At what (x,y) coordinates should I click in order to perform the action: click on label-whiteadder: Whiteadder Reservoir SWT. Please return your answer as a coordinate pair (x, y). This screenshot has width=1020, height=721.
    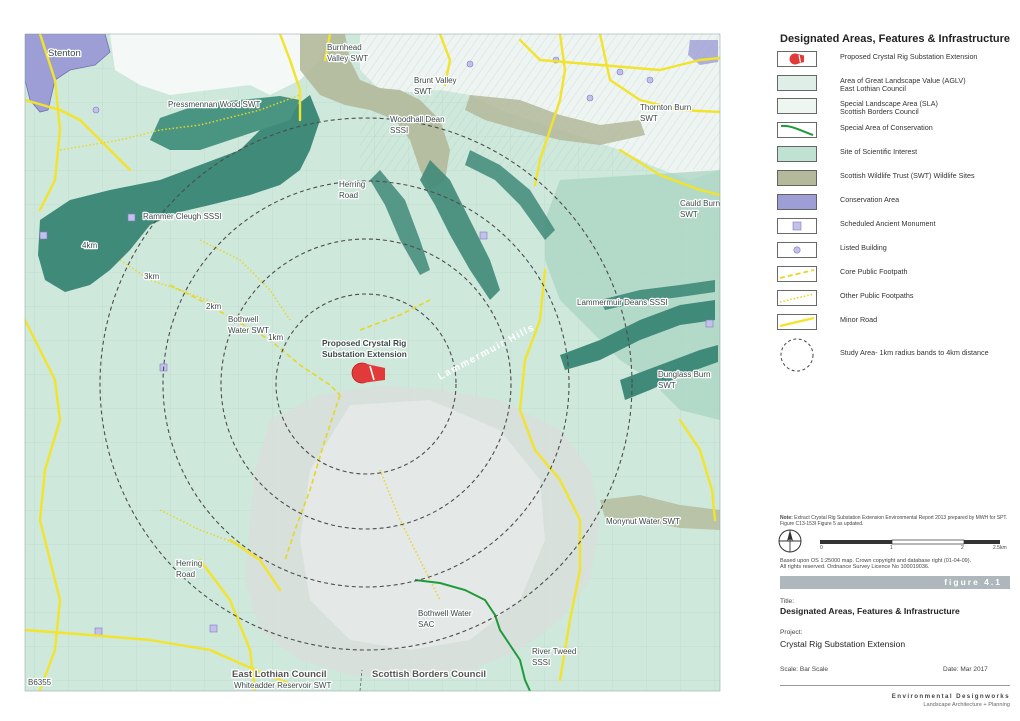
    Looking at the image, I should click on (282, 685).